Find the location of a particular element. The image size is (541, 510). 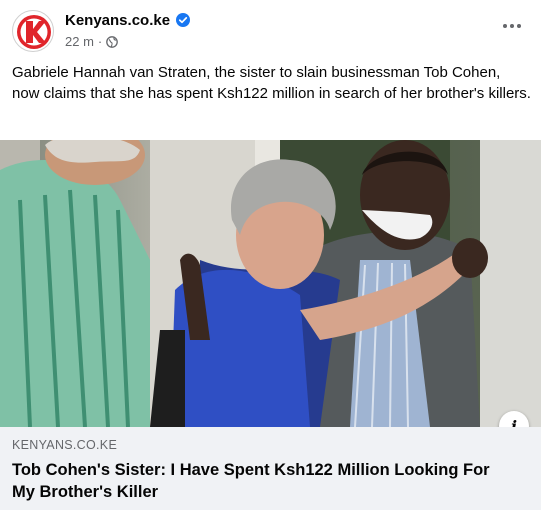

post-meta: 22 m · is located at coordinates (92, 41).